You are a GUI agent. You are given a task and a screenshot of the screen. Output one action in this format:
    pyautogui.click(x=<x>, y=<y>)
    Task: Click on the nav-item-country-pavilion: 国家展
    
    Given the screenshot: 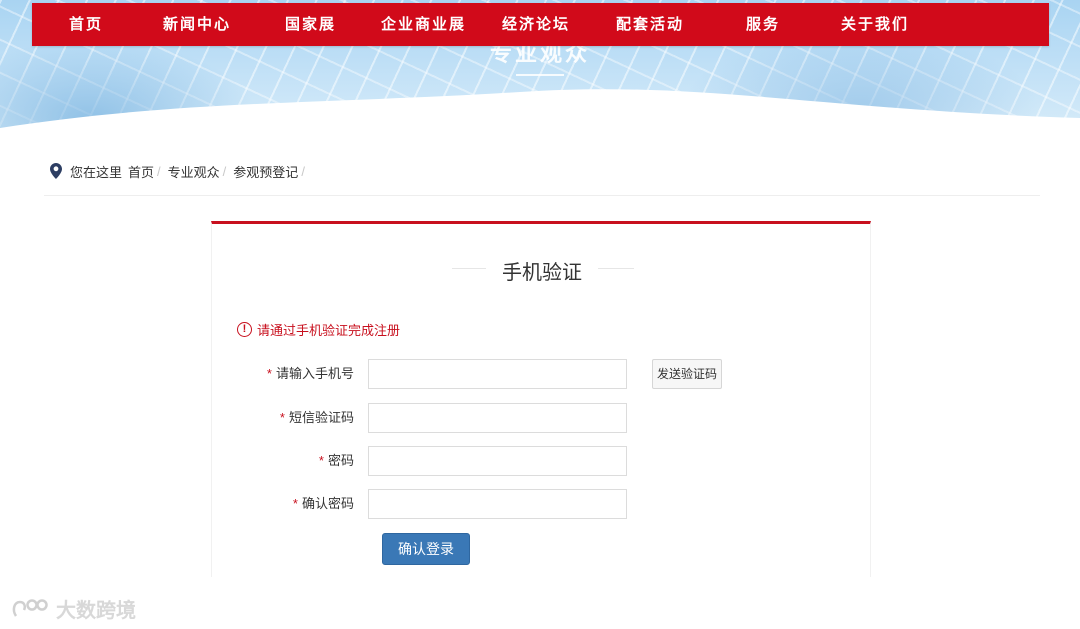 What is the action you would take?
    pyautogui.click(x=310, y=24)
    